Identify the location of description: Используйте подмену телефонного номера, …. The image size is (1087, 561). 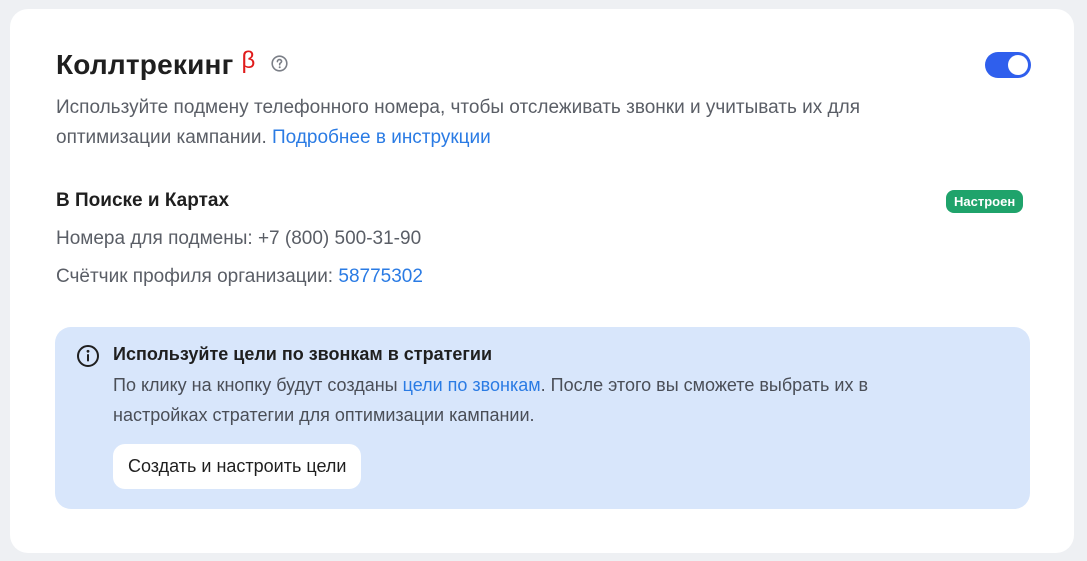
(506, 123).